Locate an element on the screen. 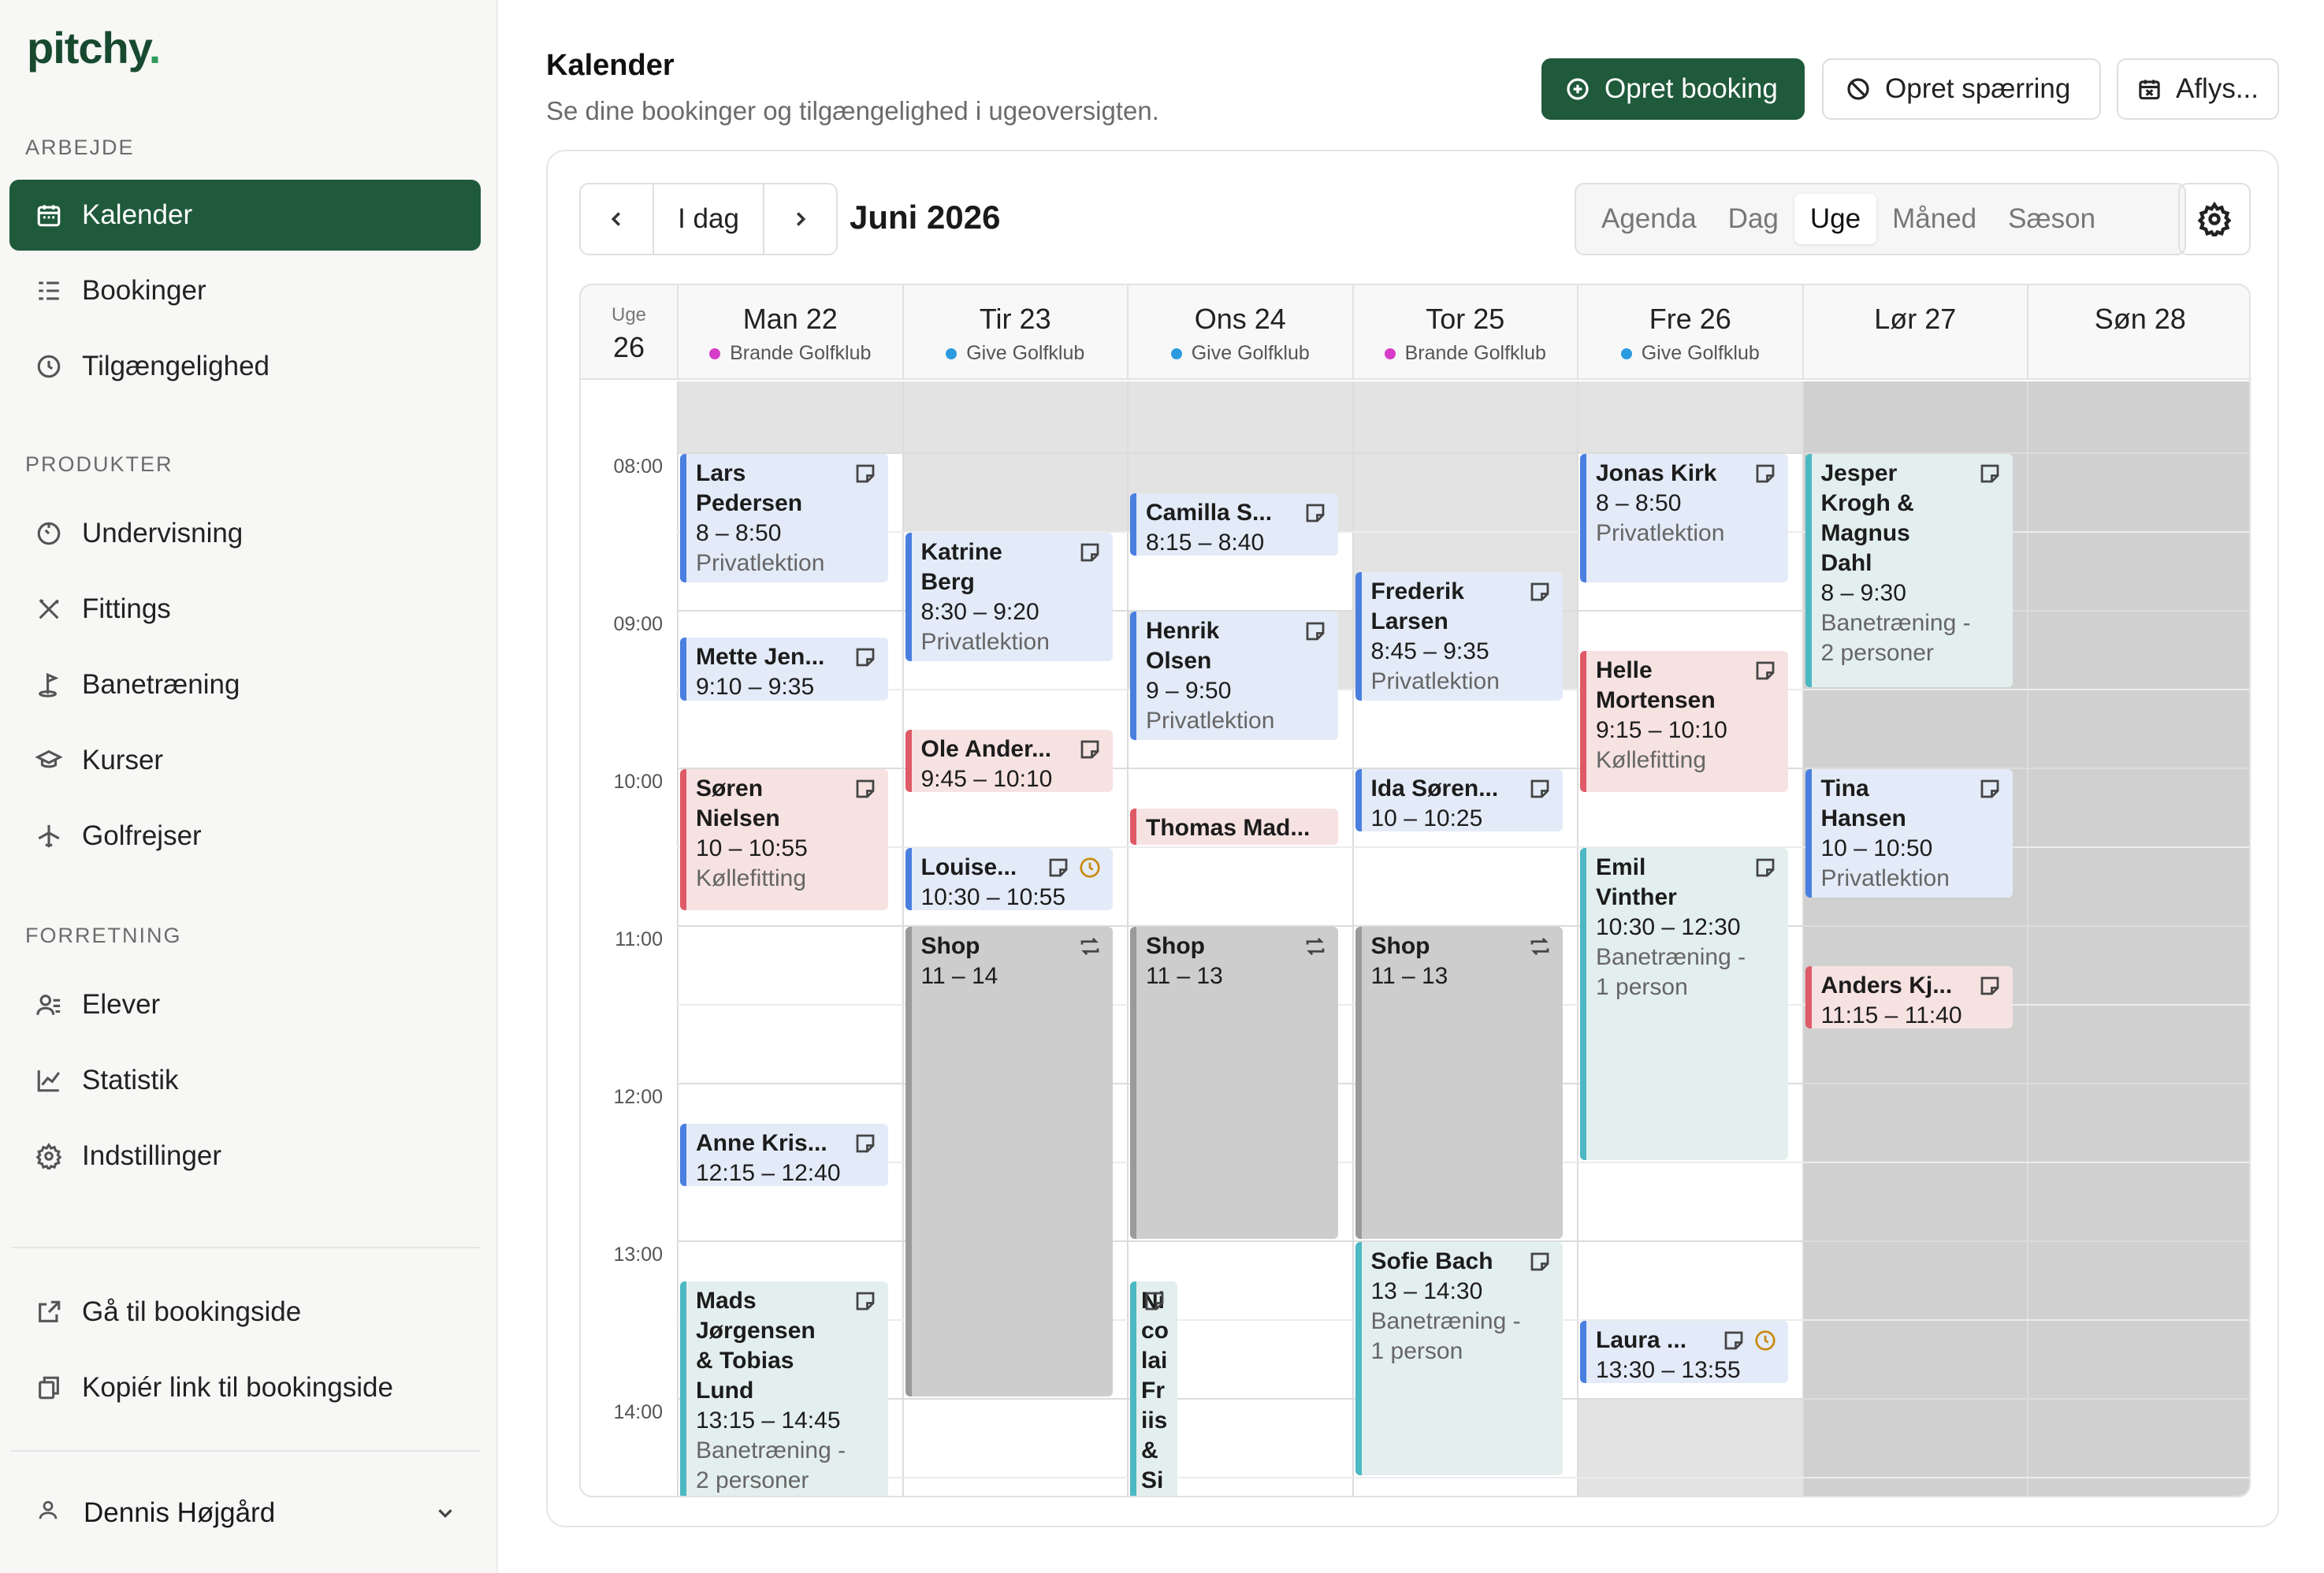  booking-event: Katrine Berg 8:30 – 9:20 Privatlektion is located at coordinates (1009, 597).